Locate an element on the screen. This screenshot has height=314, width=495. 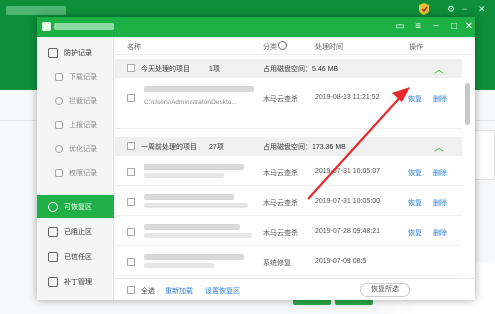
sidebar-item-label: 拦截记录 is located at coordinates (83, 101).